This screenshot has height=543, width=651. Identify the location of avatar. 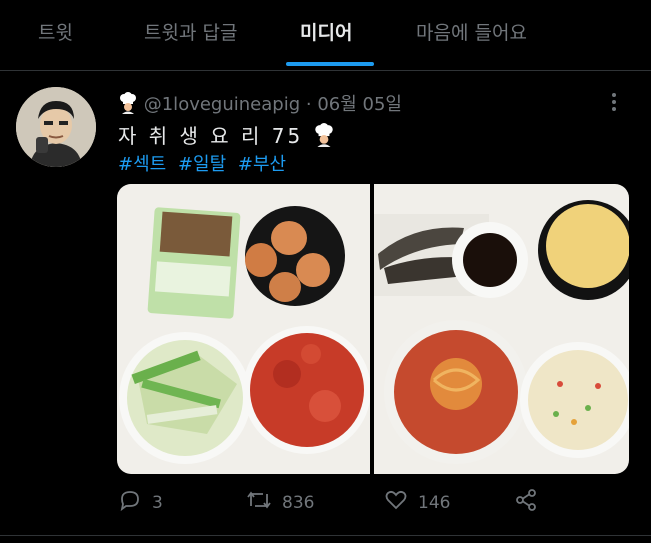
(56, 127).